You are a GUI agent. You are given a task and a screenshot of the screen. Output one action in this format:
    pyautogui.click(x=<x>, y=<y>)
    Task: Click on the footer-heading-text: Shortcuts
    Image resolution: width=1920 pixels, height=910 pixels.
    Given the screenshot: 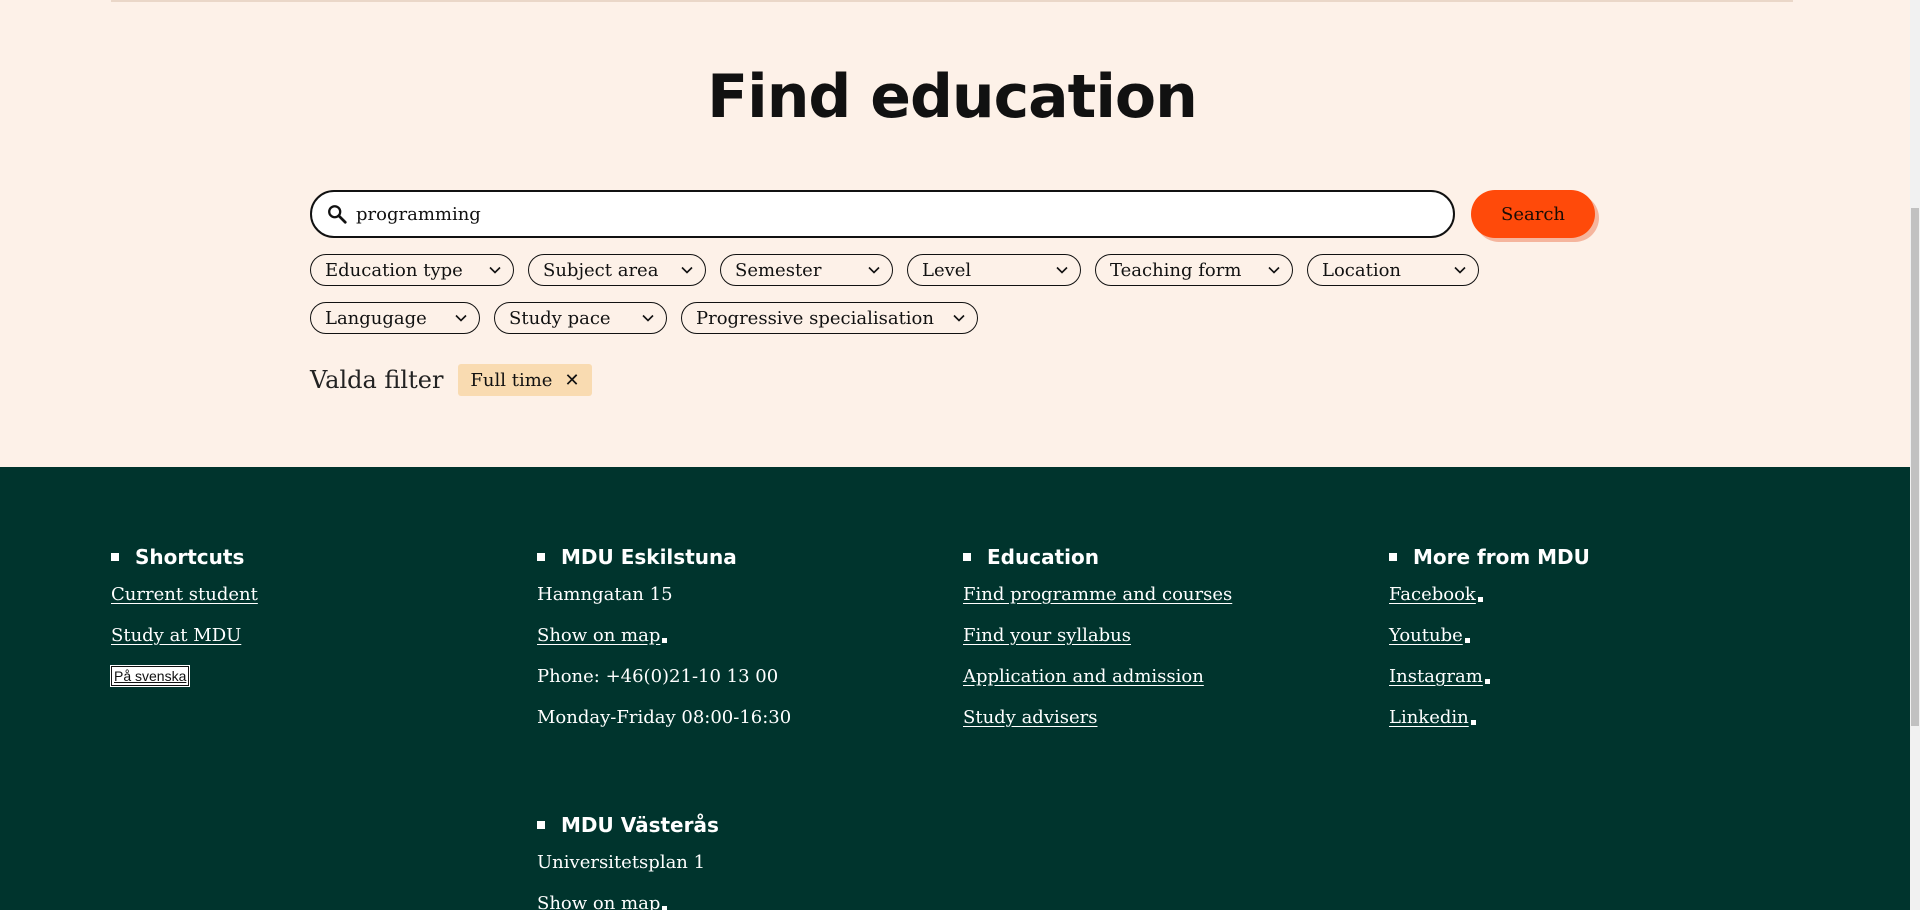 What is the action you would take?
    pyautogui.click(x=190, y=557)
    